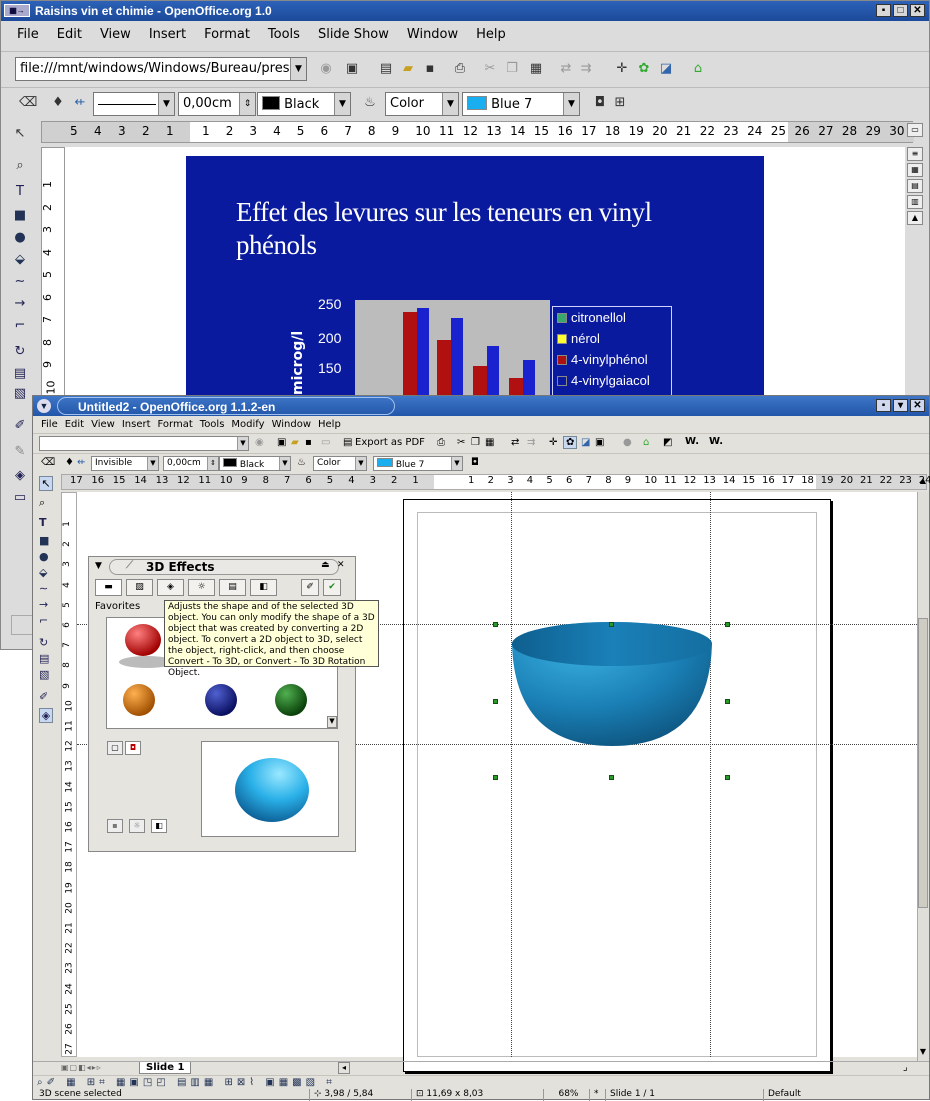 This screenshot has width=930, height=1101. Describe the element at coordinates (291, 700) in the screenshot. I see `favorite-sphere-green` at that location.